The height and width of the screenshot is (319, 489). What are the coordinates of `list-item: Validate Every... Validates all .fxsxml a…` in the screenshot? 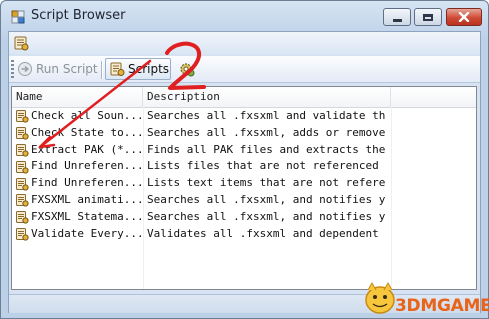 It's located at (244, 234).